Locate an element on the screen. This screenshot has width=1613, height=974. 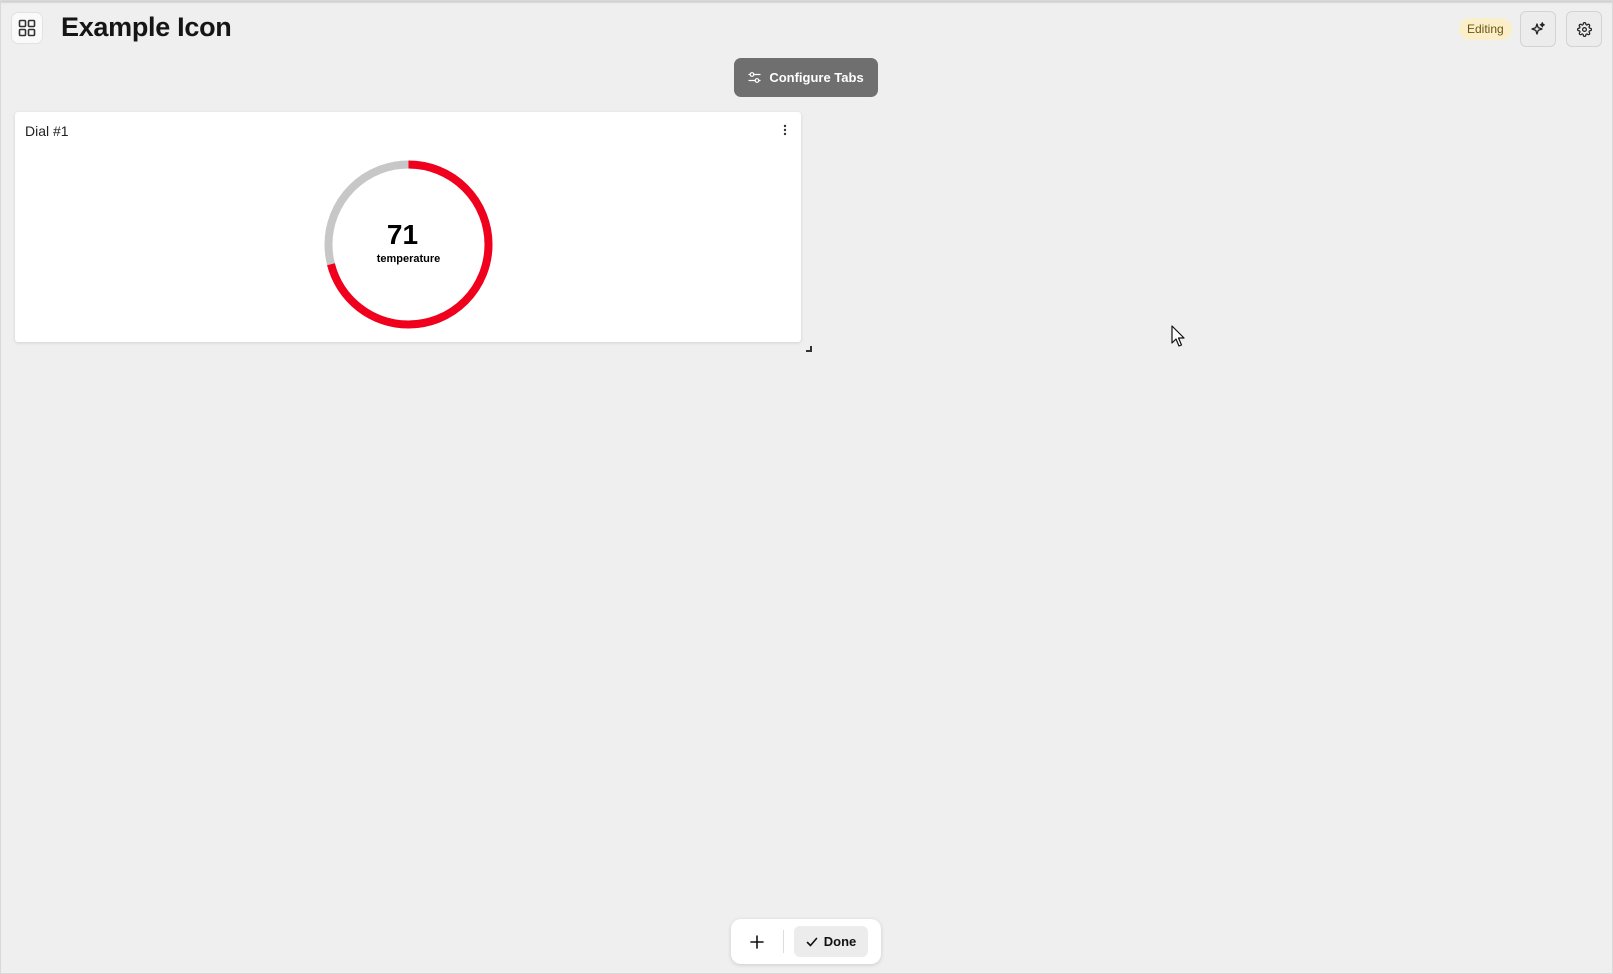
done-button: Done is located at coordinates (831, 941).